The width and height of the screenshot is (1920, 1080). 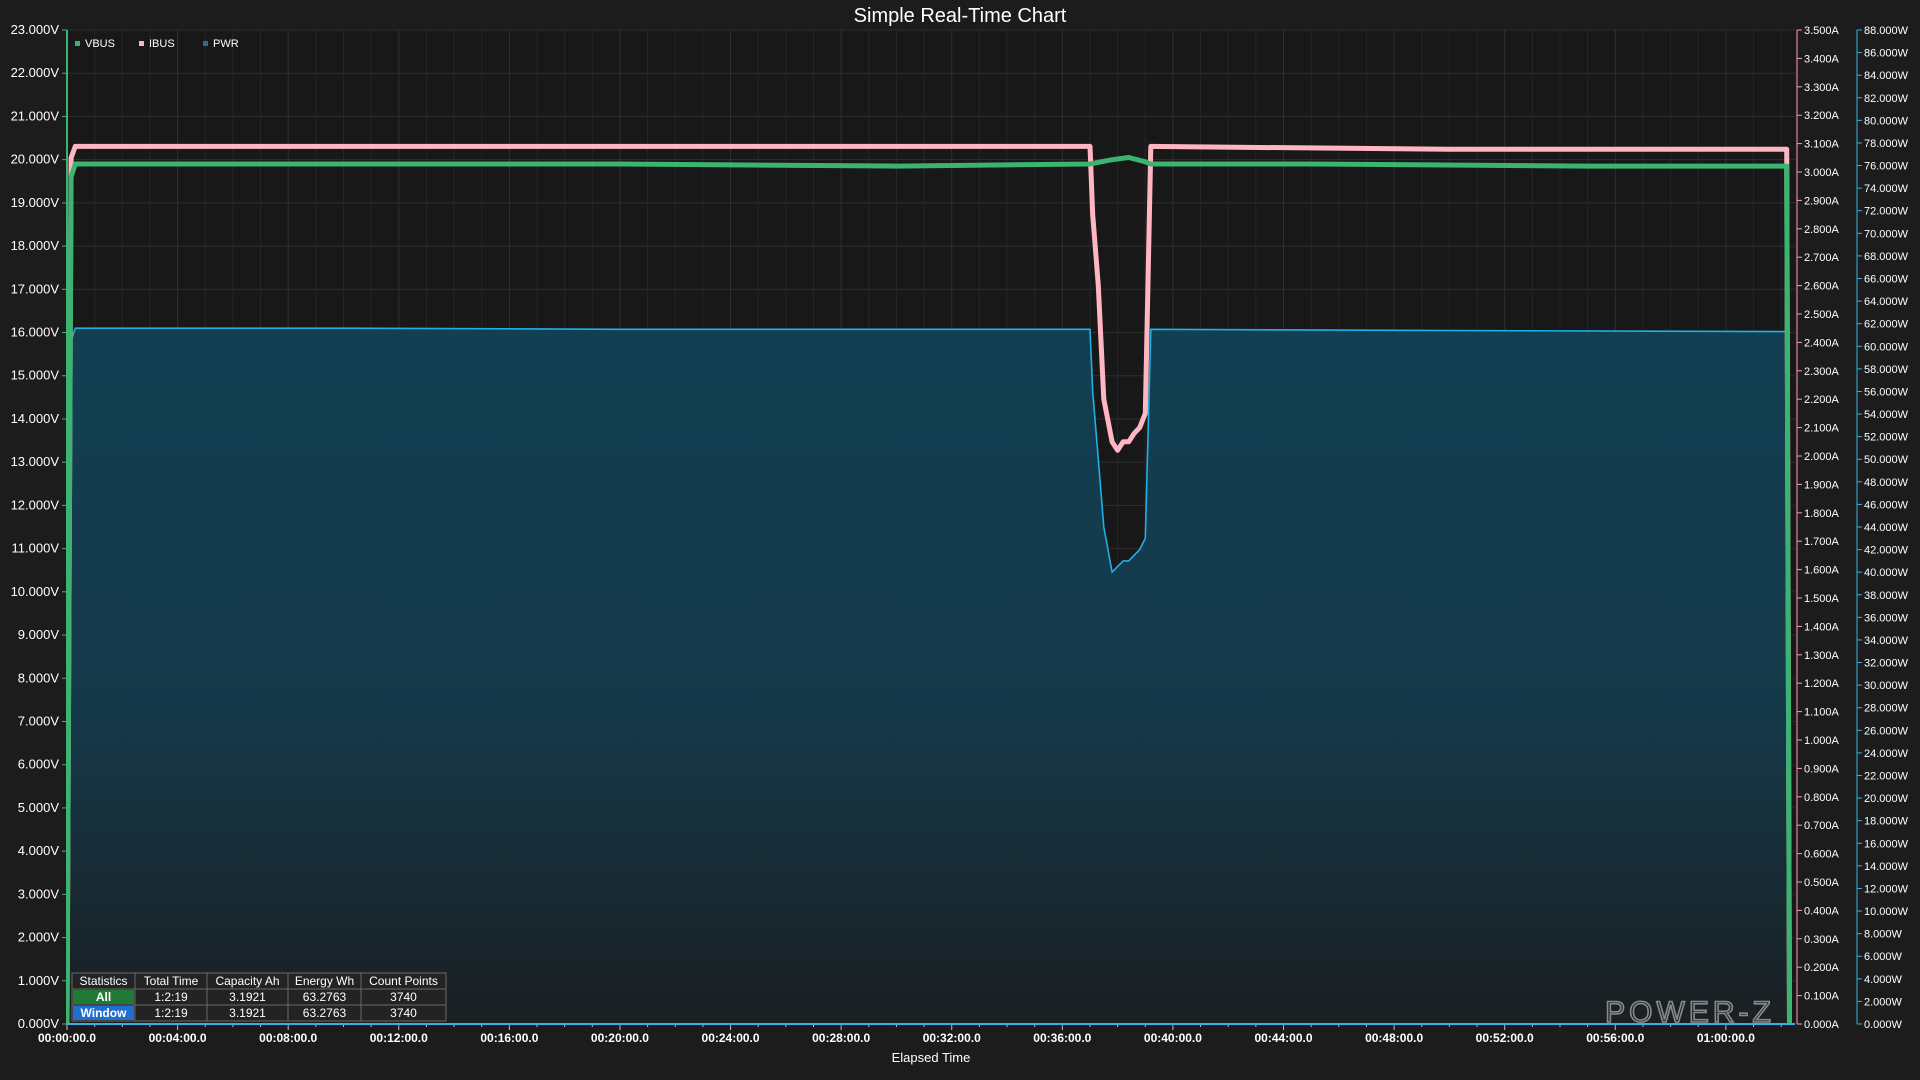 What do you see at coordinates (1822, 883) in the screenshot?
I see `y-tick-label-current: 0.500A` at bounding box center [1822, 883].